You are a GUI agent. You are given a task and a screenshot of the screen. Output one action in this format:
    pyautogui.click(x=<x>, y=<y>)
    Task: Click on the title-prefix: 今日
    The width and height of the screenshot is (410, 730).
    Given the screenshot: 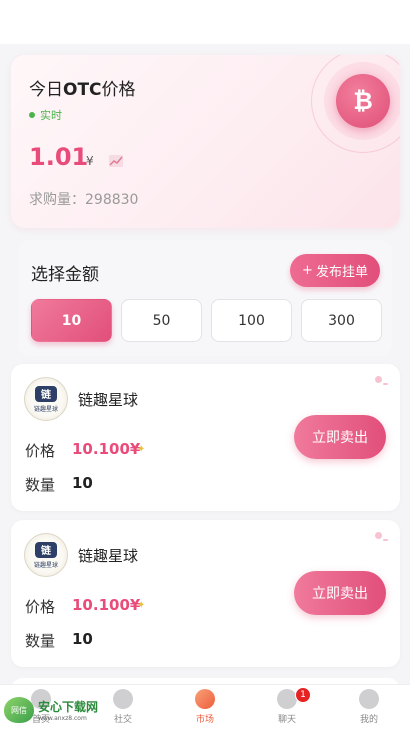 What is the action you would take?
    pyautogui.click(x=46, y=90)
    